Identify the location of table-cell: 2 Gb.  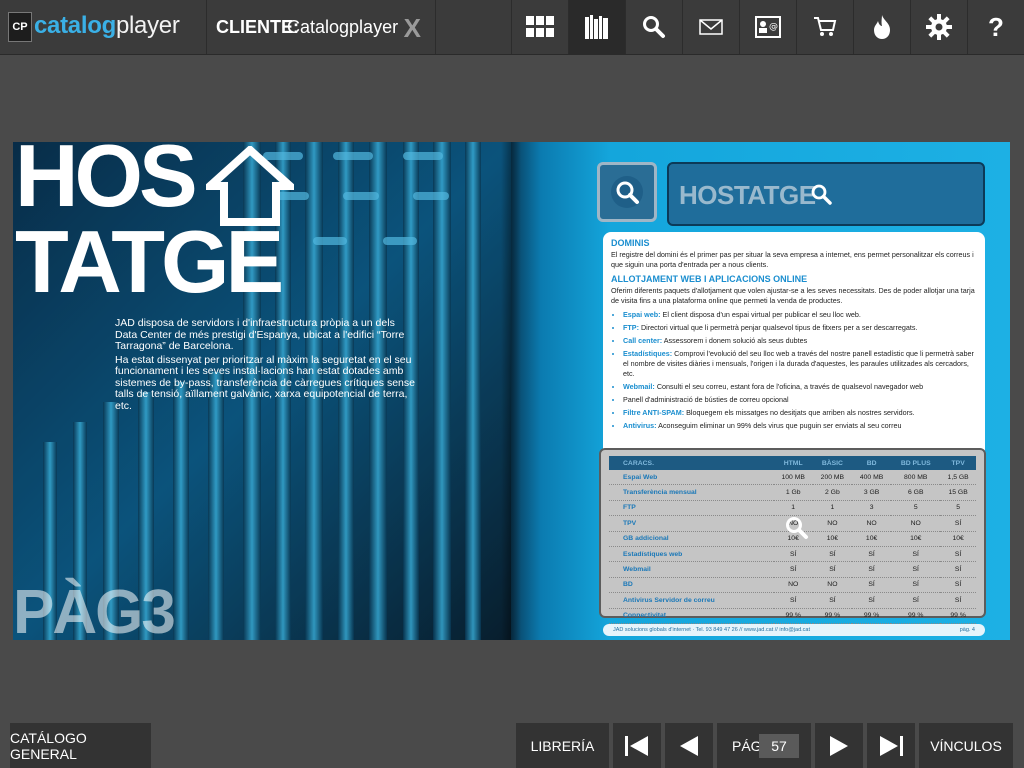
(832, 492).